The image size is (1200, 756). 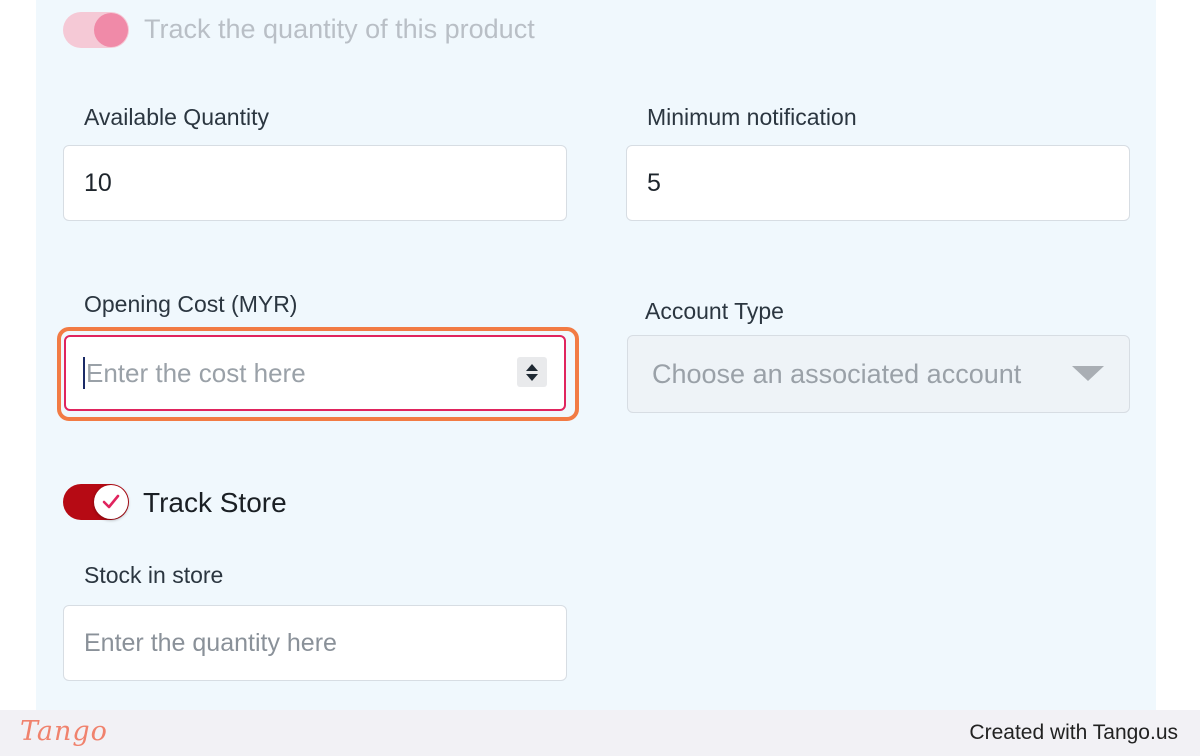 What do you see at coordinates (654, 182) in the screenshot?
I see `minimum-notification-value: 5` at bounding box center [654, 182].